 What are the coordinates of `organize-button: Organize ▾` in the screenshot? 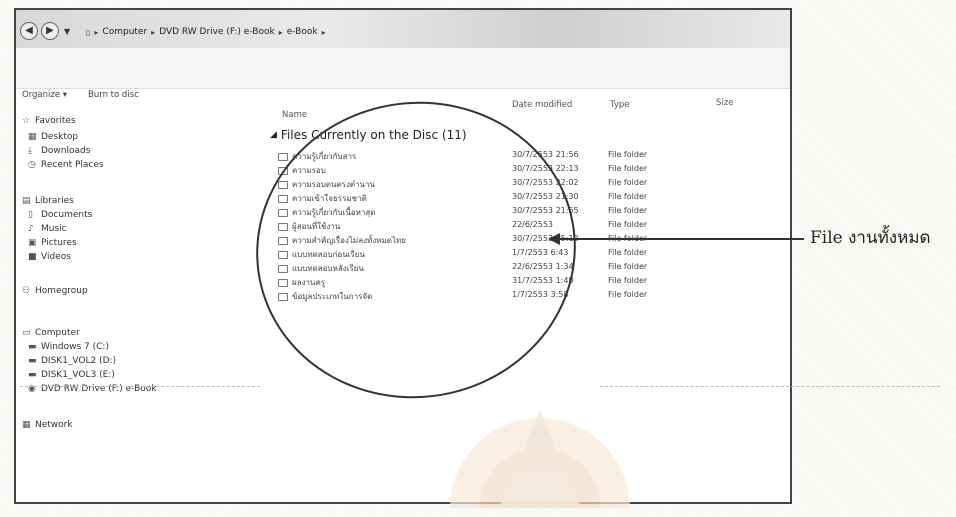 It's located at (44, 95).